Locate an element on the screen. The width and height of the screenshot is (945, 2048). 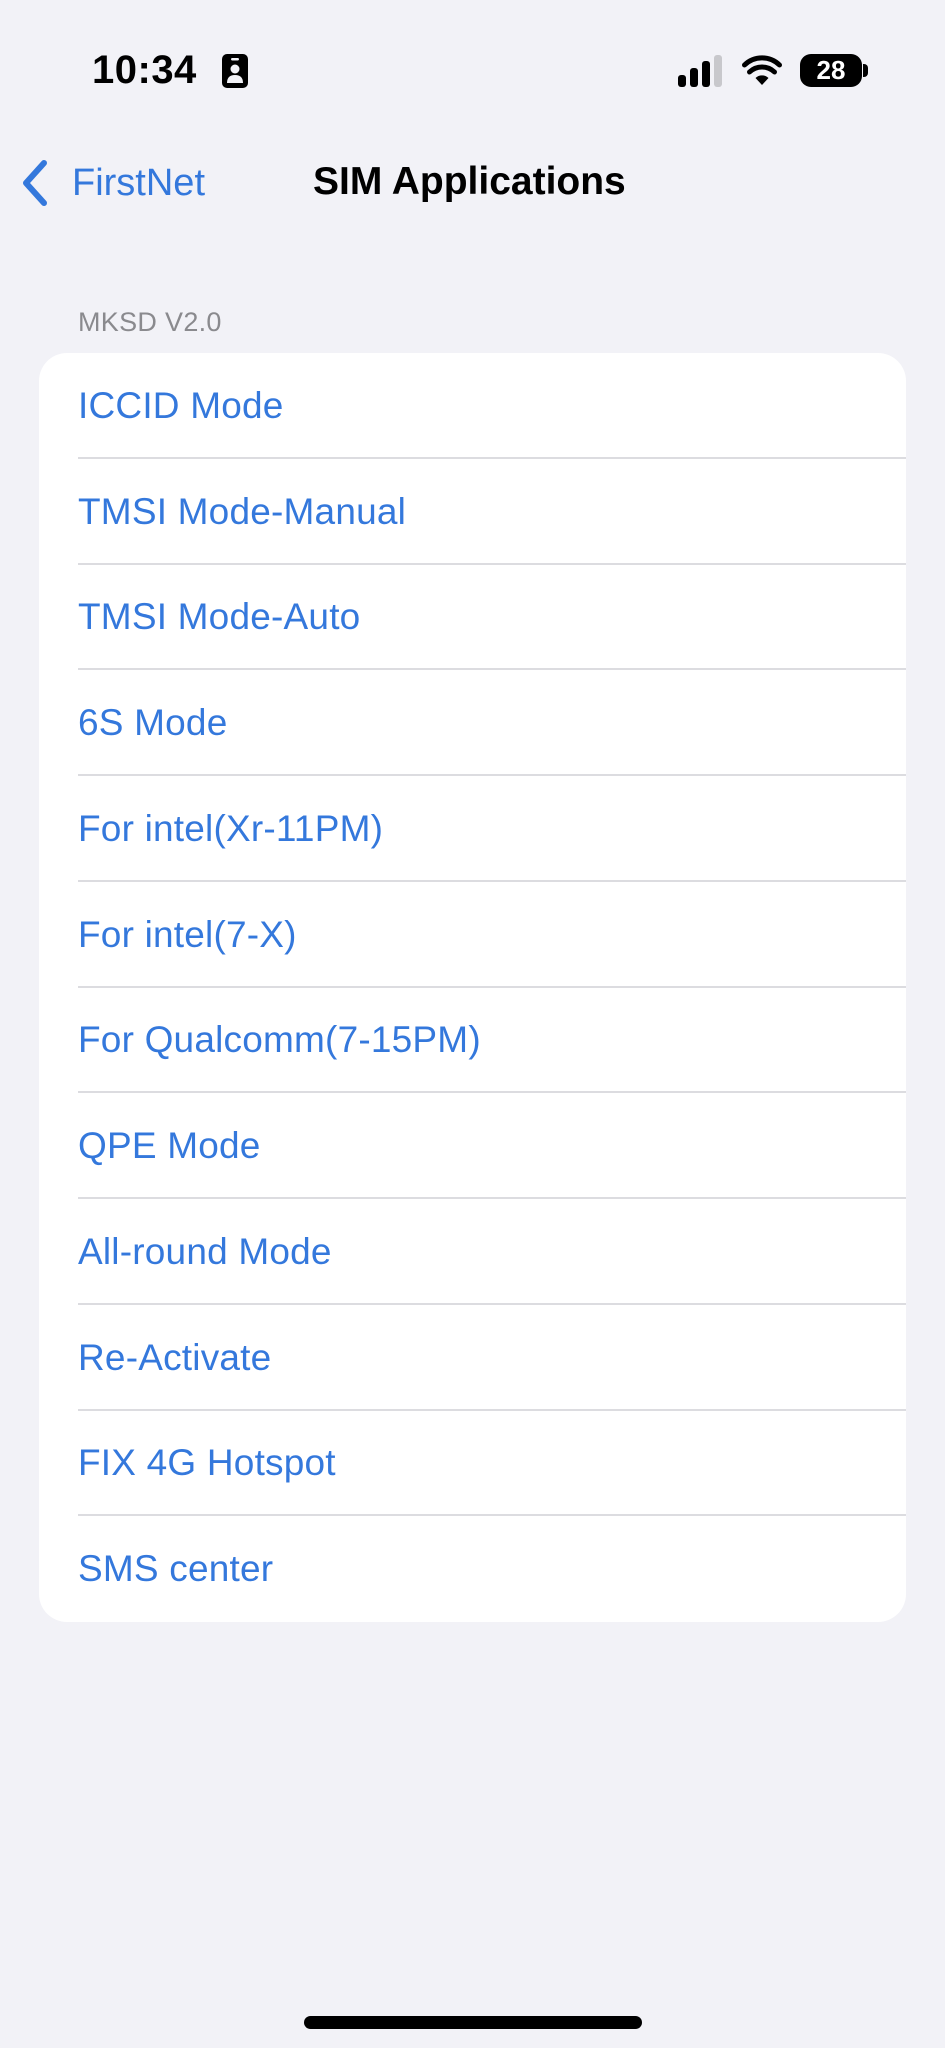
page-title: SIM Applications is located at coordinates (469, 181).